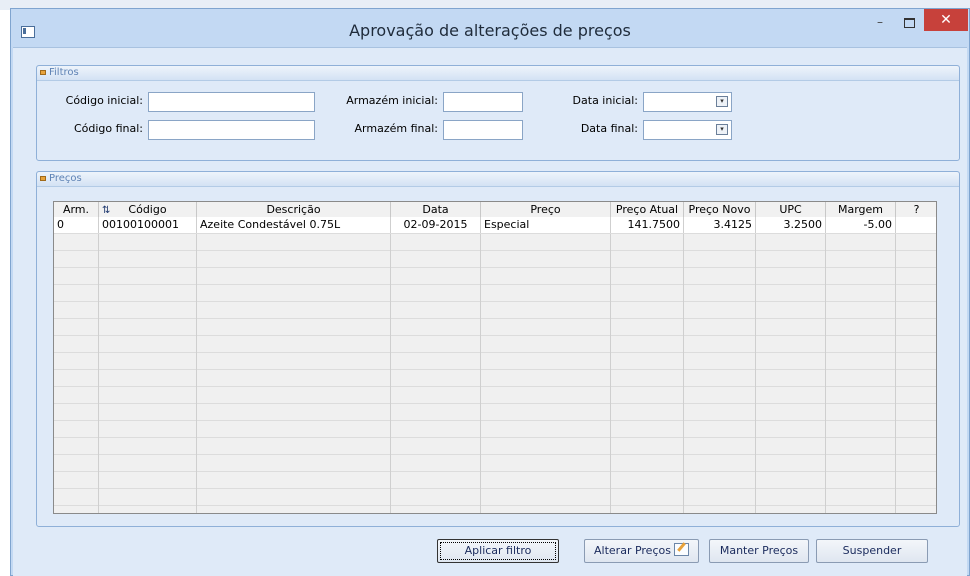 The width and height of the screenshot is (970, 576). What do you see at coordinates (647, 209) in the screenshot?
I see `col-header-preco-atual: Preço Atual` at bounding box center [647, 209].